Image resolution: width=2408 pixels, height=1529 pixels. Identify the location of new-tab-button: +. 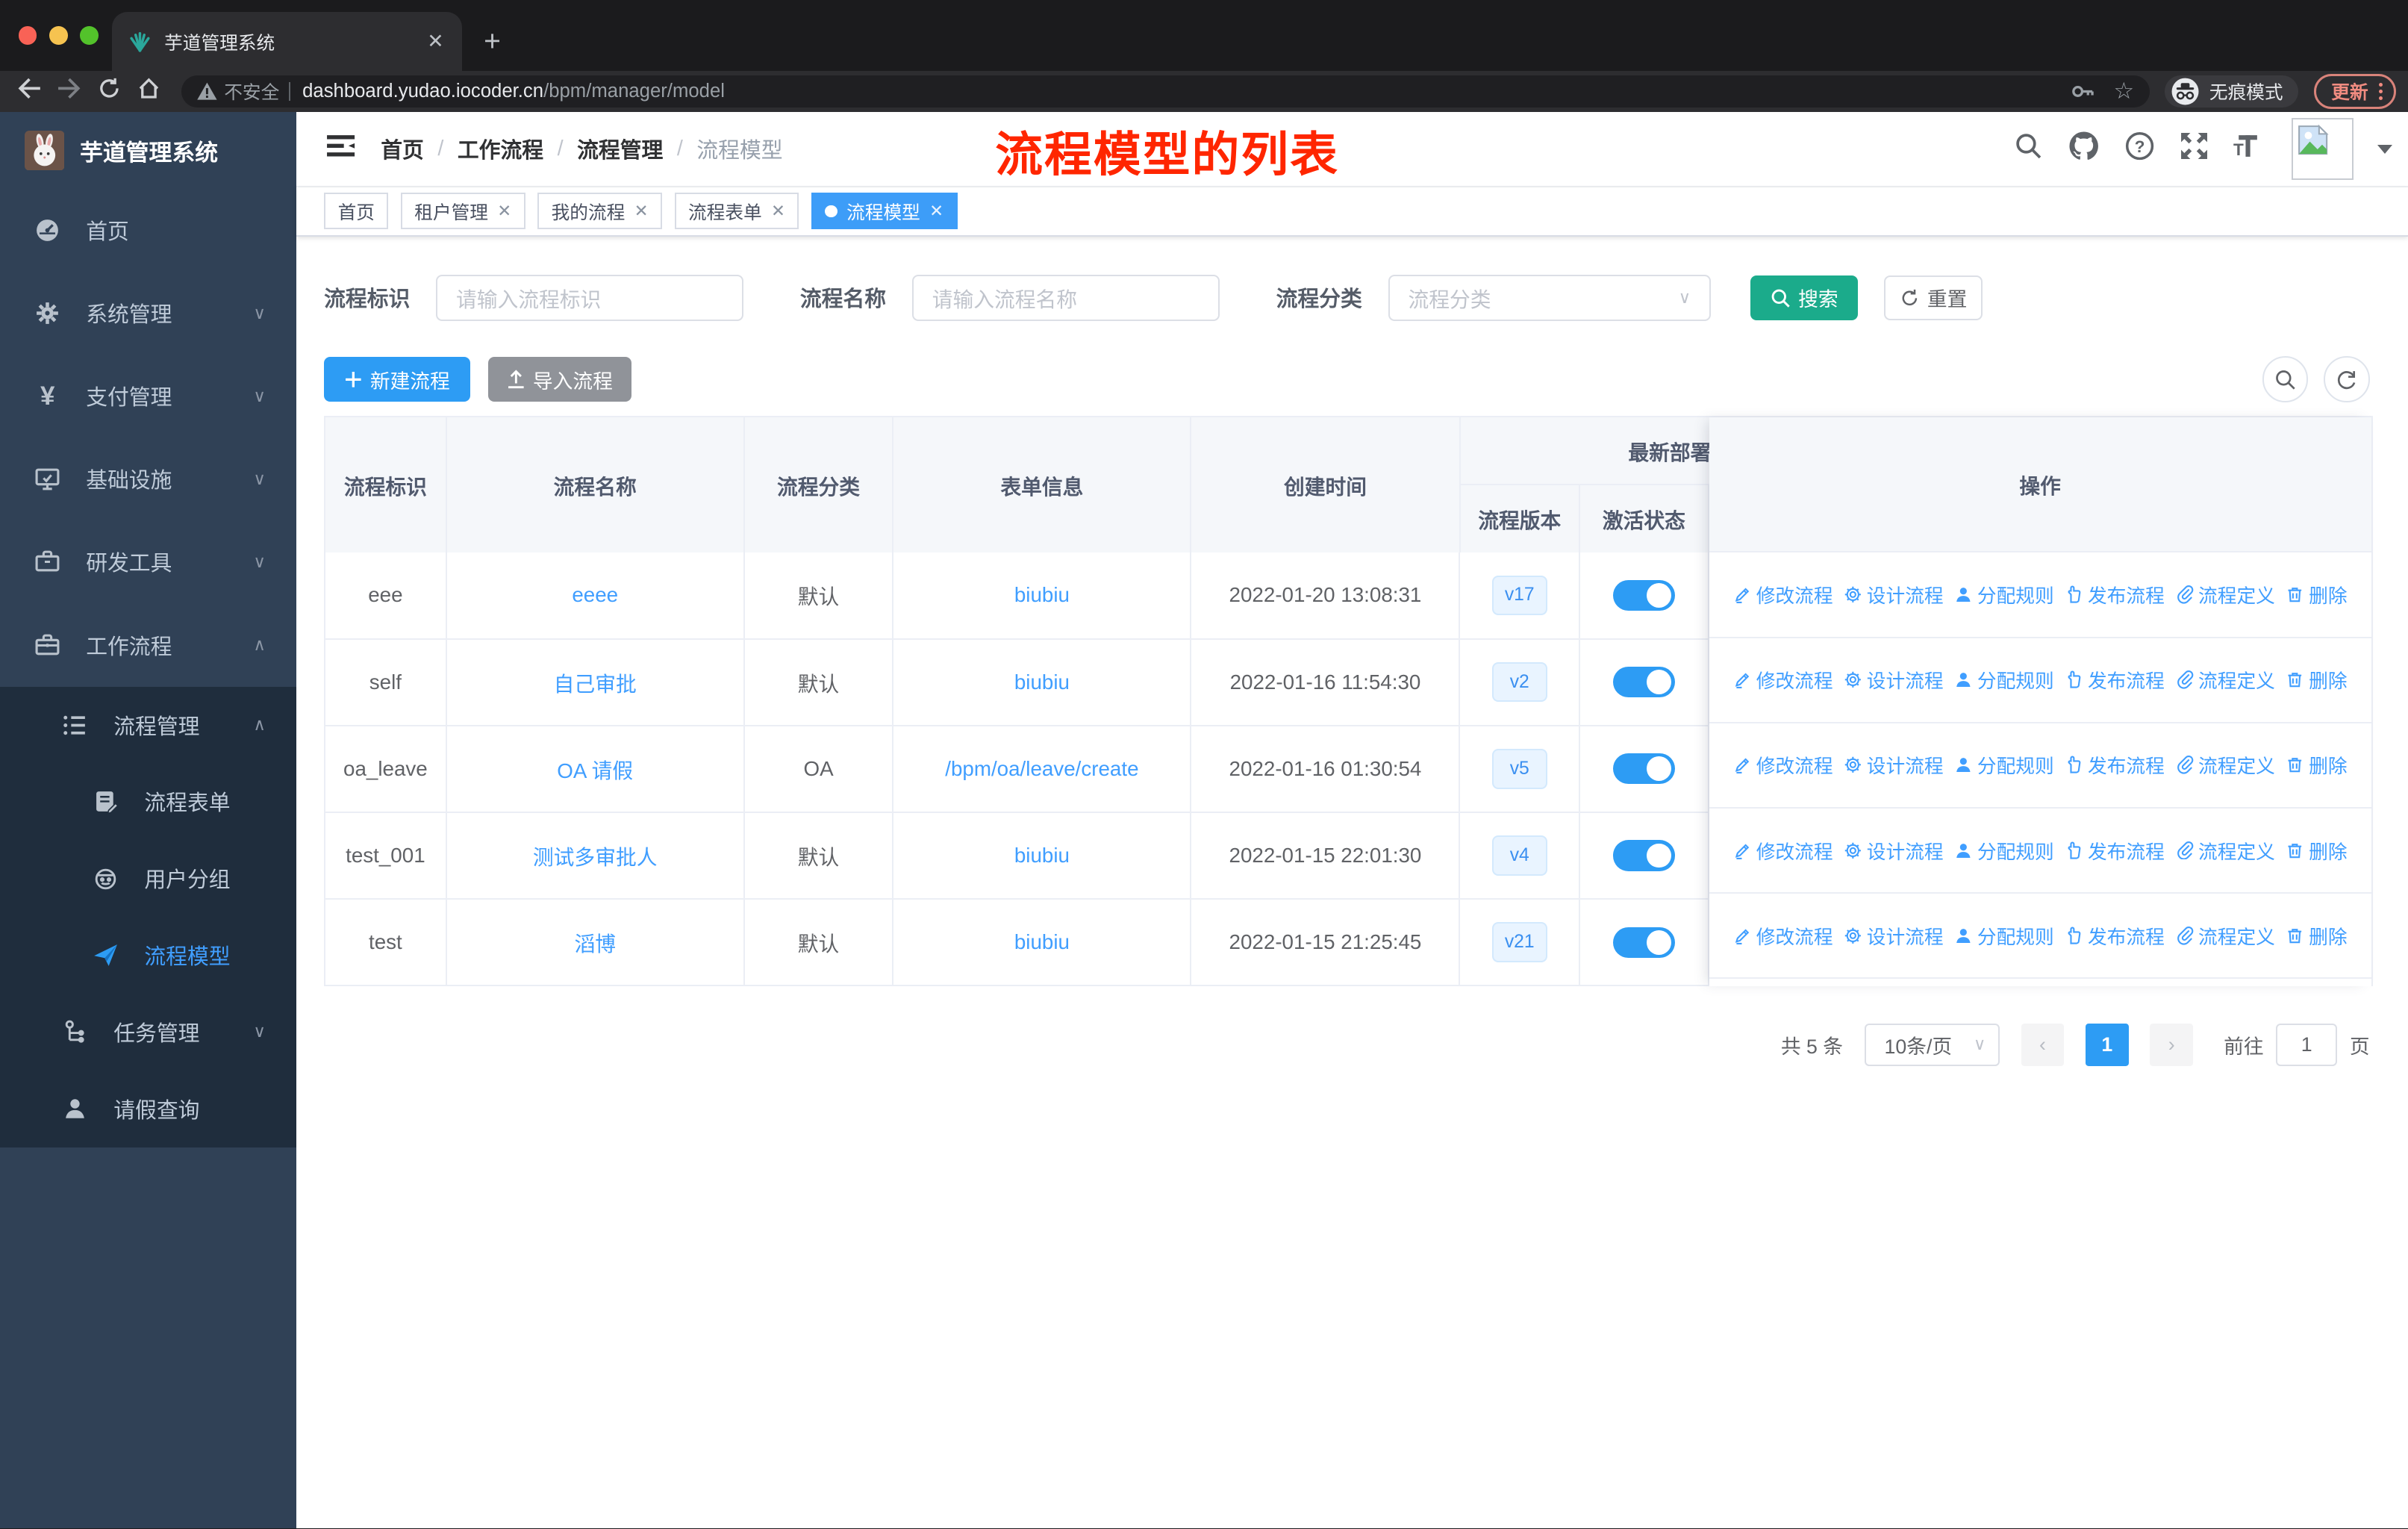
(492, 41).